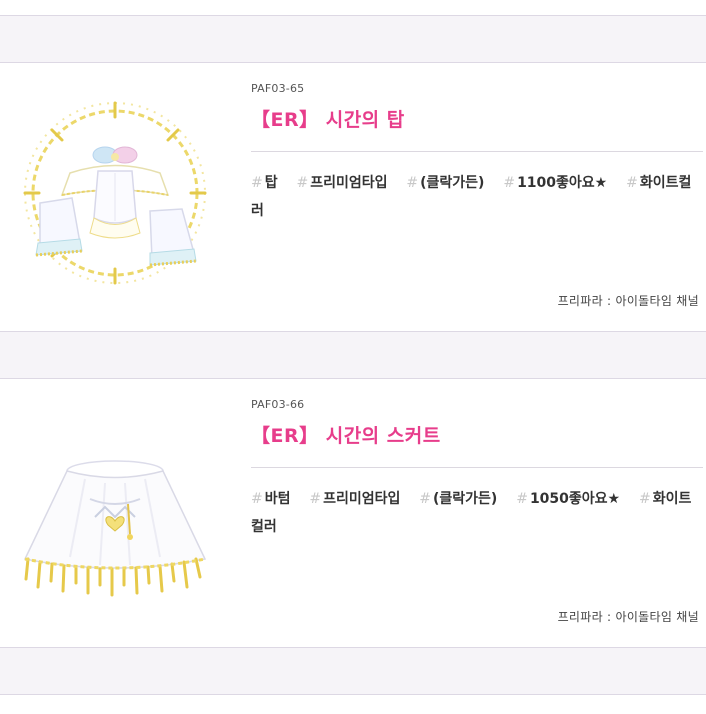 The height and width of the screenshot is (714, 706). I want to click on tag-item: # 바텀, so click(271, 499).